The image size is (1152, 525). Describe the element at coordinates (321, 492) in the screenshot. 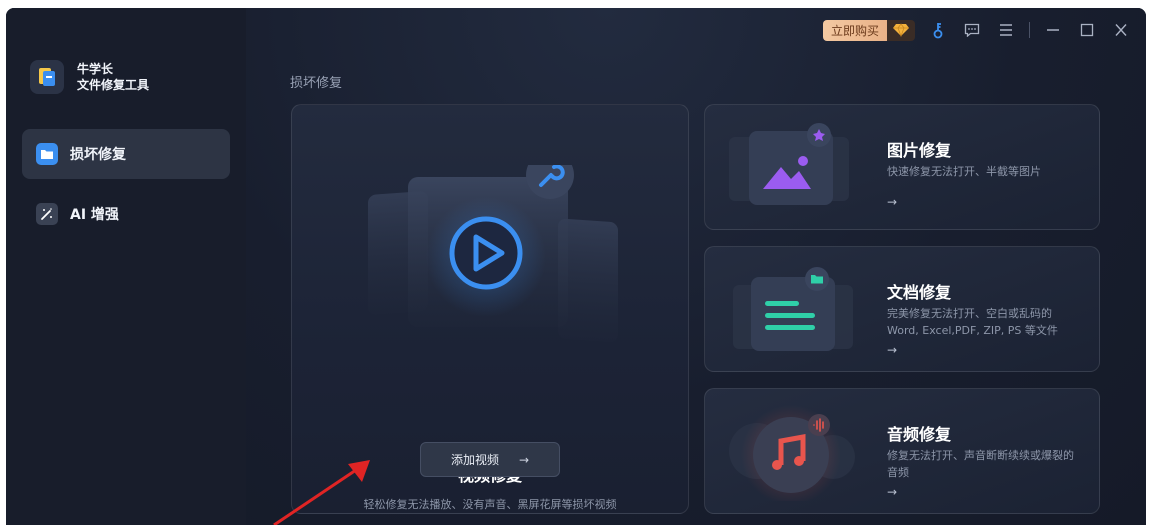

I see `annotation-arrow` at that location.